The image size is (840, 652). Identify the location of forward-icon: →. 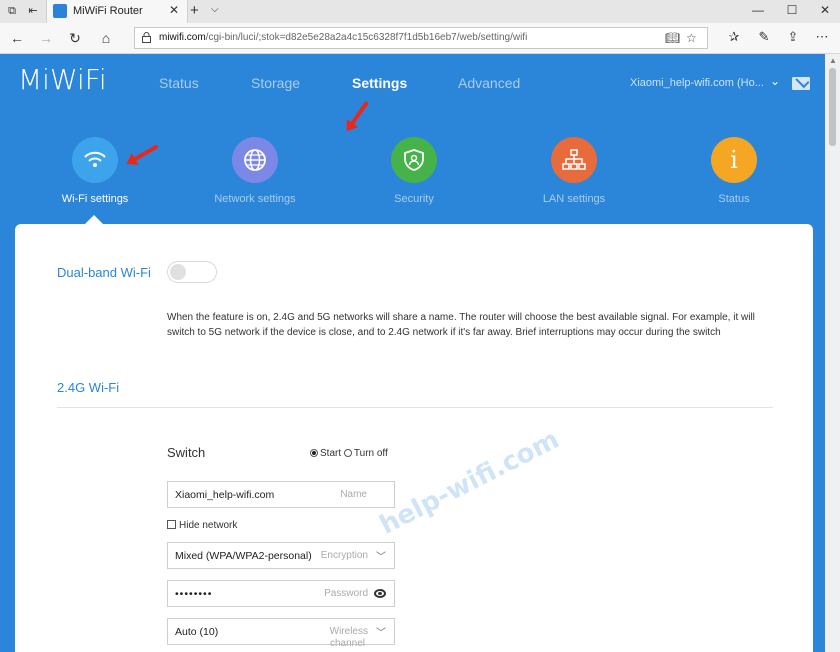
(46, 38).